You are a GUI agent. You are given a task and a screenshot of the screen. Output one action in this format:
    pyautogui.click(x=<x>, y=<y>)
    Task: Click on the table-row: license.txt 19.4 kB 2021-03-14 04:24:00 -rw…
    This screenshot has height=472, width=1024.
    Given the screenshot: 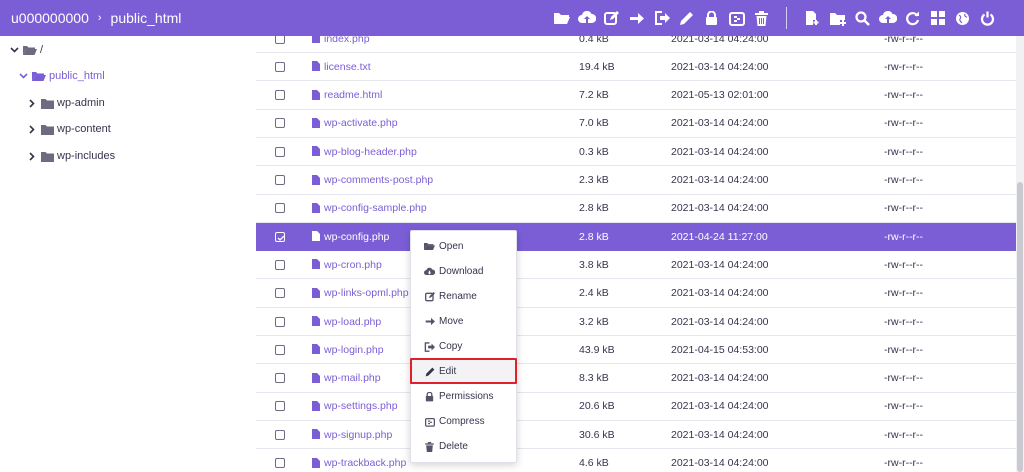 What is the action you would take?
    pyautogui.click(x=636, y=67)
    